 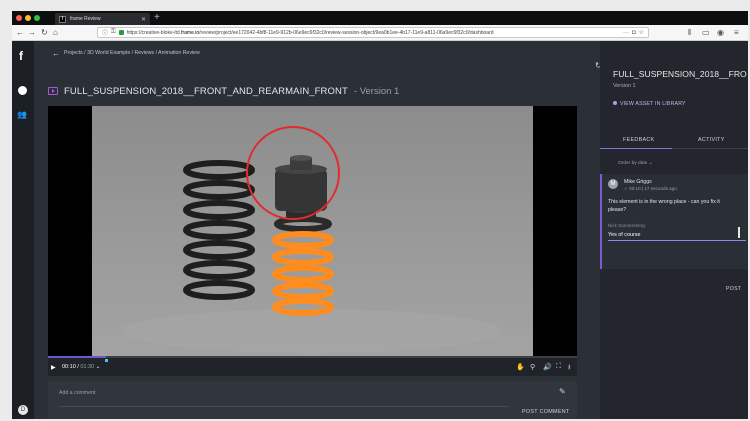 What do you see at coordinates (546, 412) in the screenshot?
I see `post-comment-button: POST COMMENT` at bounding box center [546, 412].